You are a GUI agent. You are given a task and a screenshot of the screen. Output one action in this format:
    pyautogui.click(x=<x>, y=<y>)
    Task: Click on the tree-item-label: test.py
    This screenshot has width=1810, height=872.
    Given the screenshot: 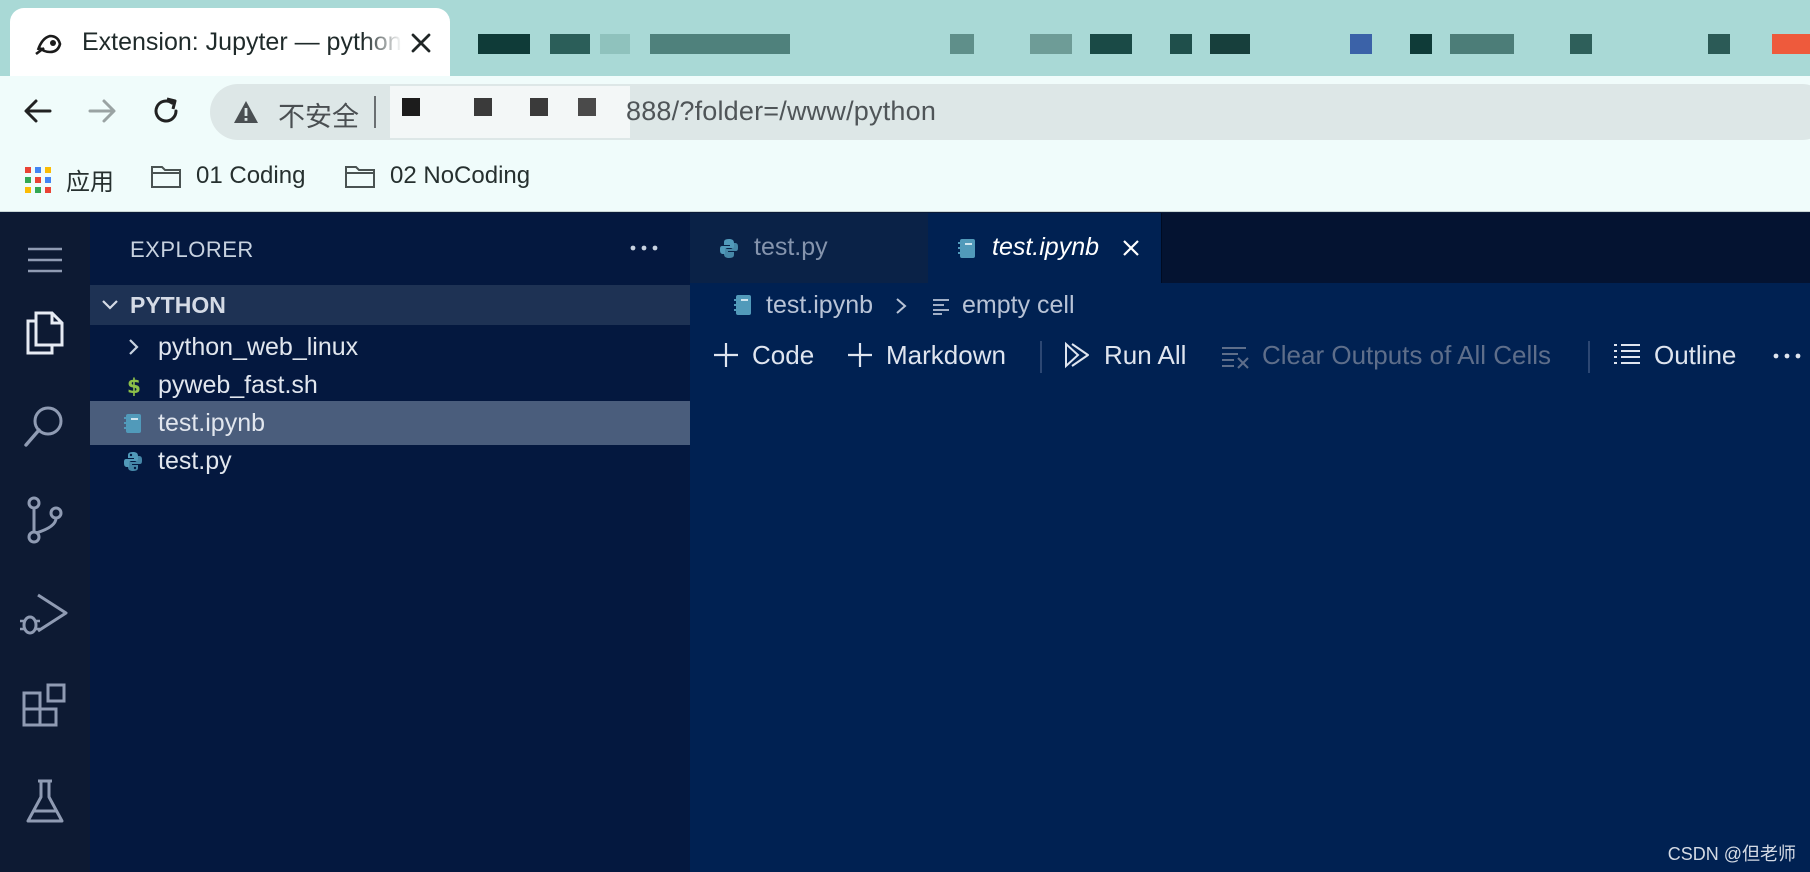 What is the action you would take?
    pyautogui.click(x=195, y=461)
    